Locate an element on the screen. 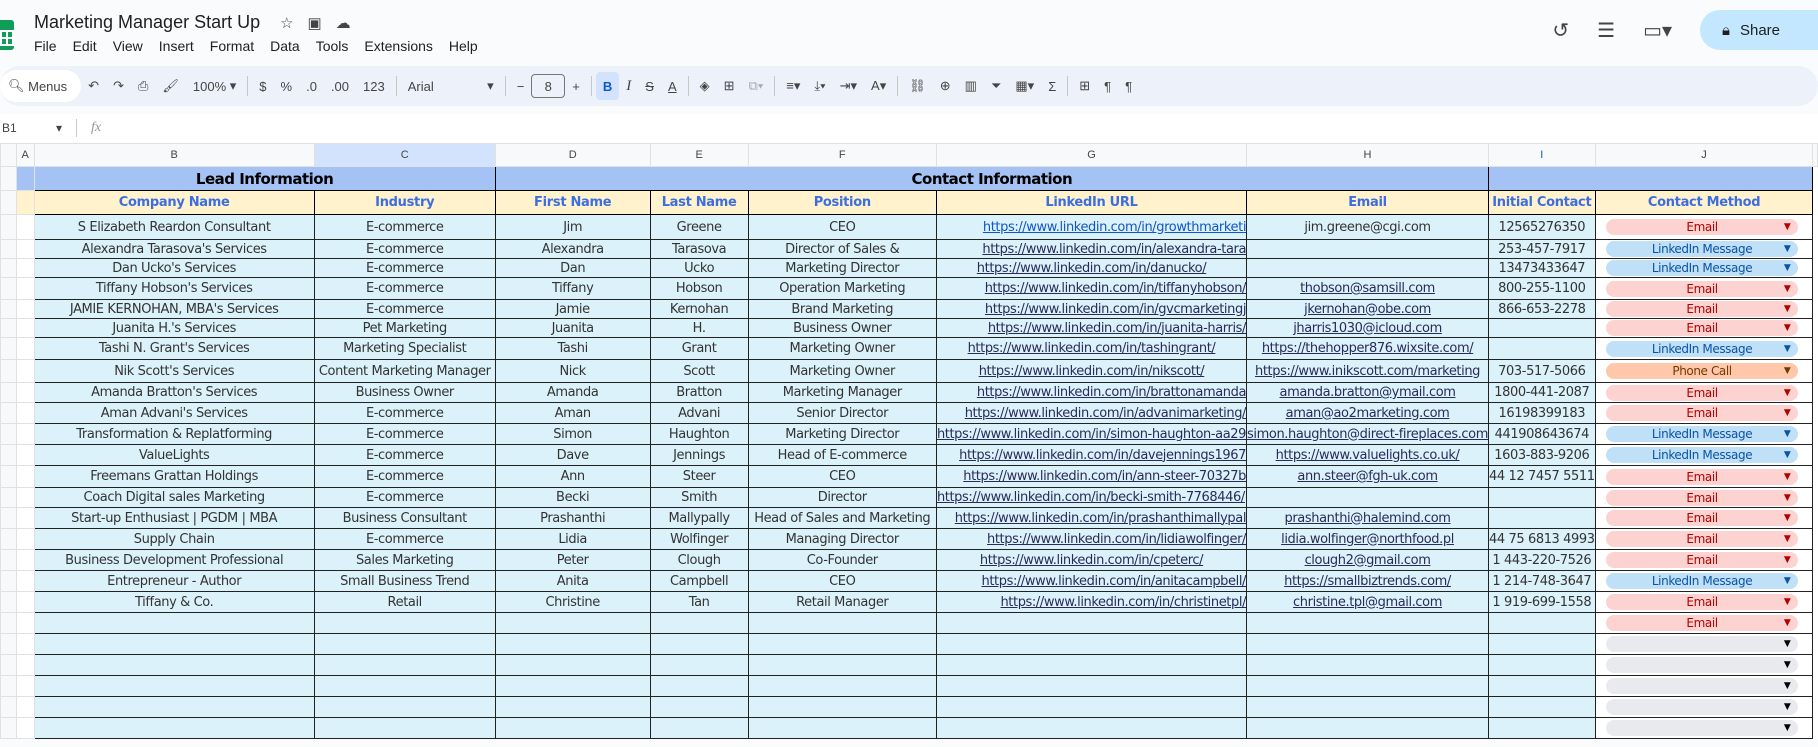  cell-last-name: Ucko is located at coordinates (699, 268).